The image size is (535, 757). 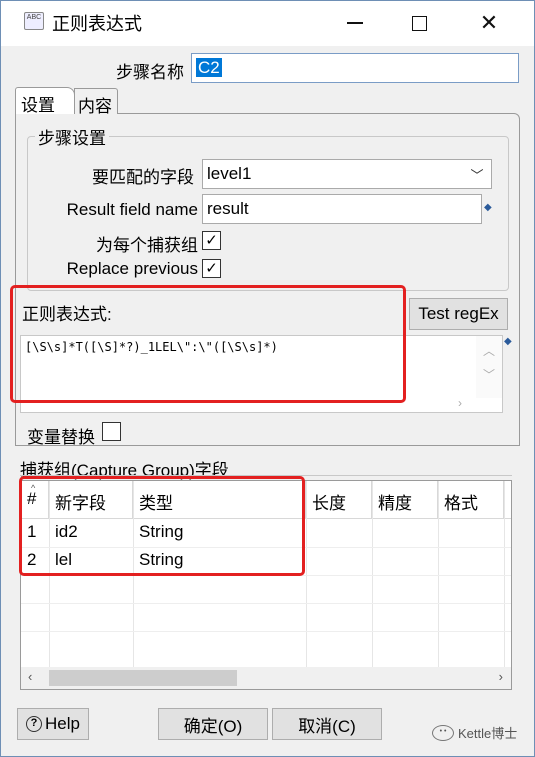 I want to click on close-icon: ✕, so click(x=489, y=22).